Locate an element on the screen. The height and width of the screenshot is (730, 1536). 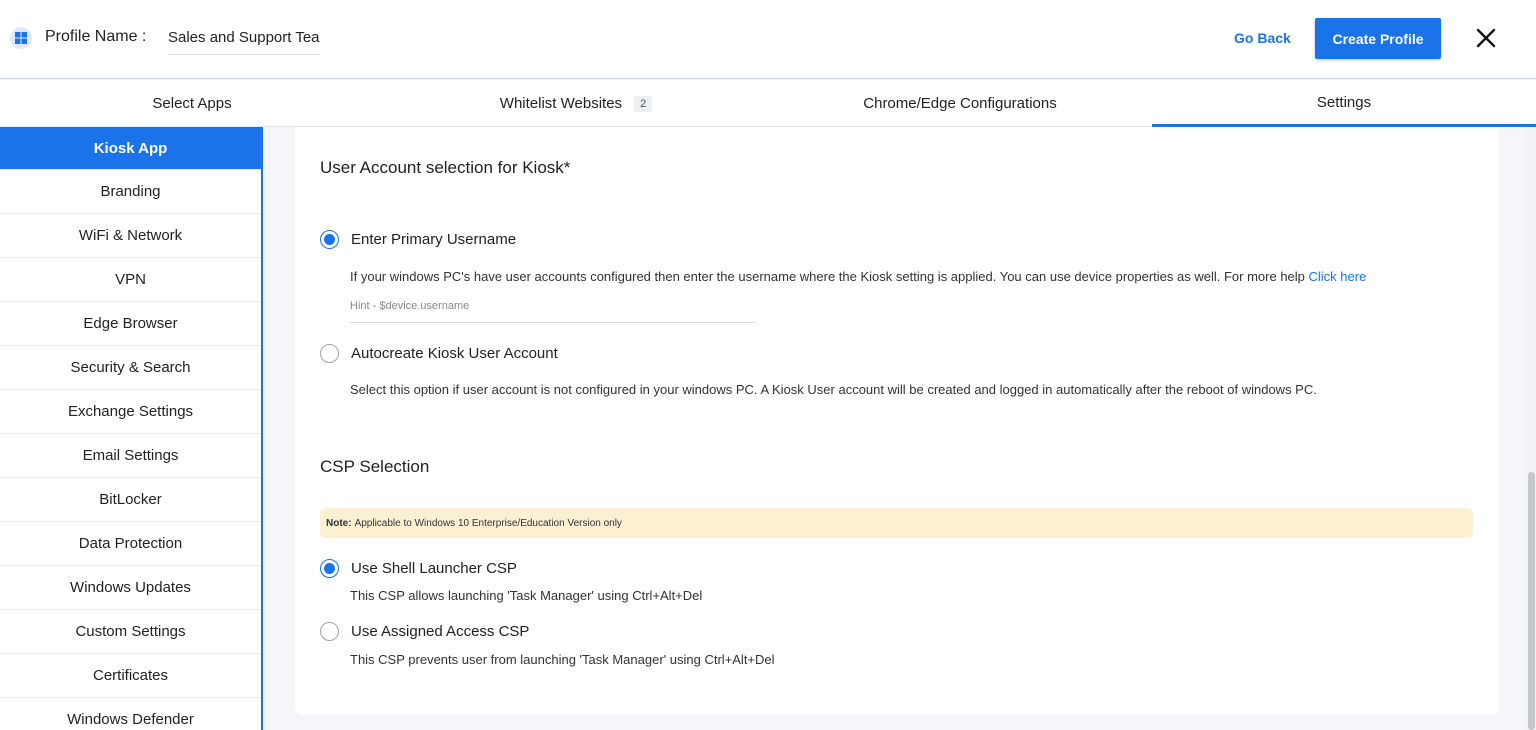
shell-launcher-radio-option: Use Shell Launcher CSP is located at coordinates (418, 568).